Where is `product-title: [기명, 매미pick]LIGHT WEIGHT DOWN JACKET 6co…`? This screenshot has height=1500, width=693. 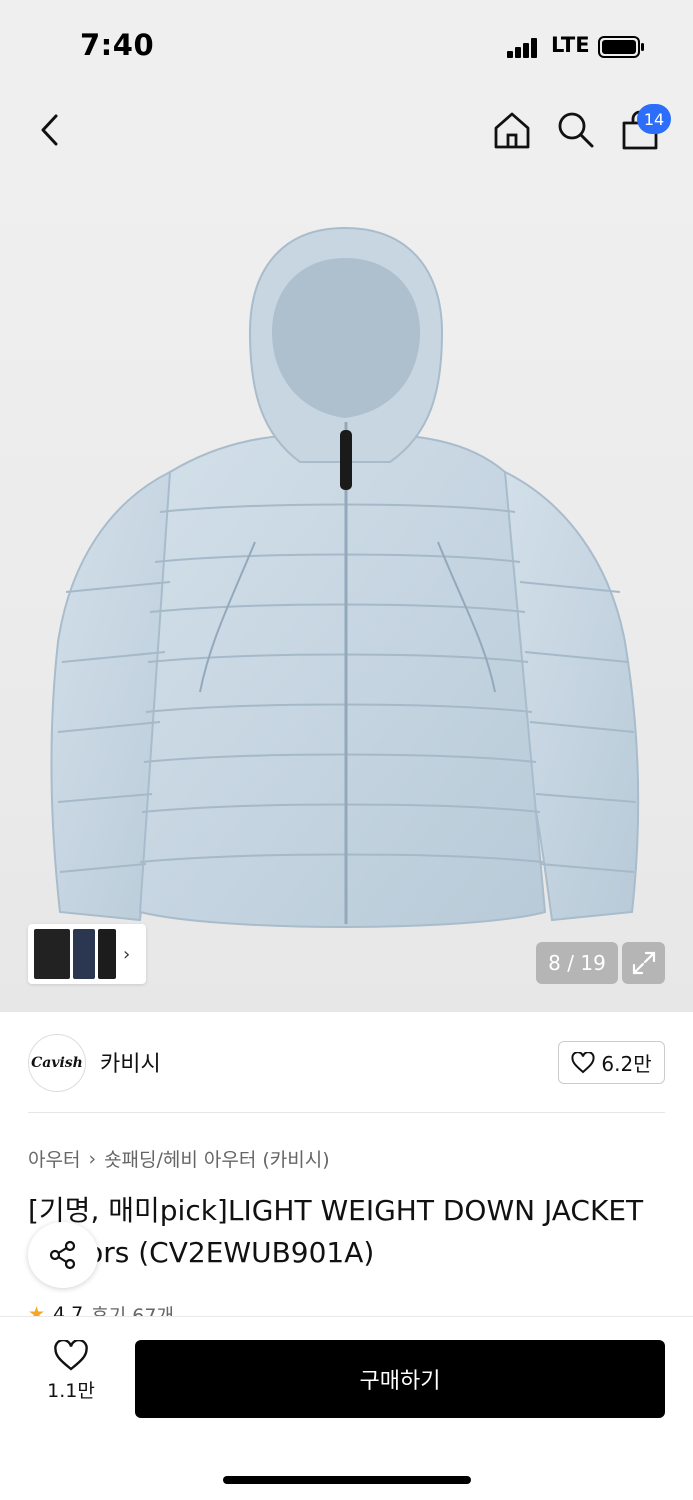 product-title: [기명, 매미pick]LIGHT WEIGHT DOWN JACKET 6co… is located at coordinates (336, 1231).